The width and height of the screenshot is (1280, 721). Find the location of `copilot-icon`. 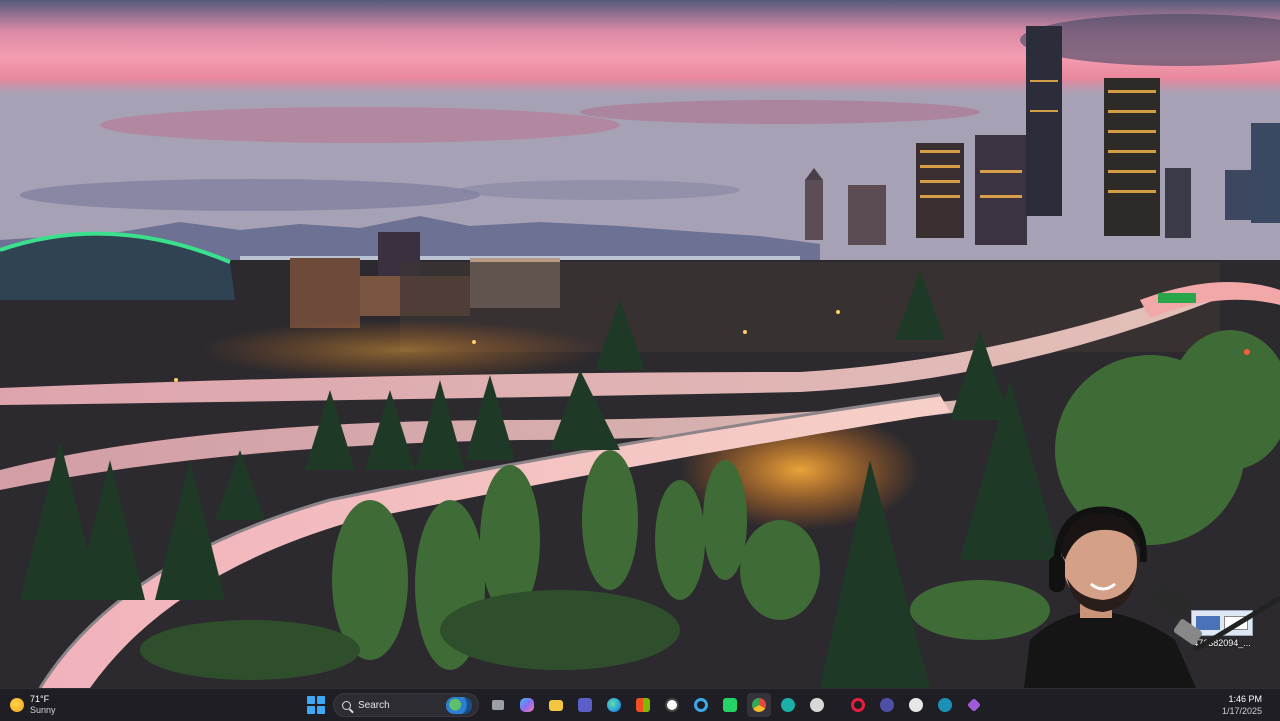

copilot-icon is located at coordinates (527, 705).